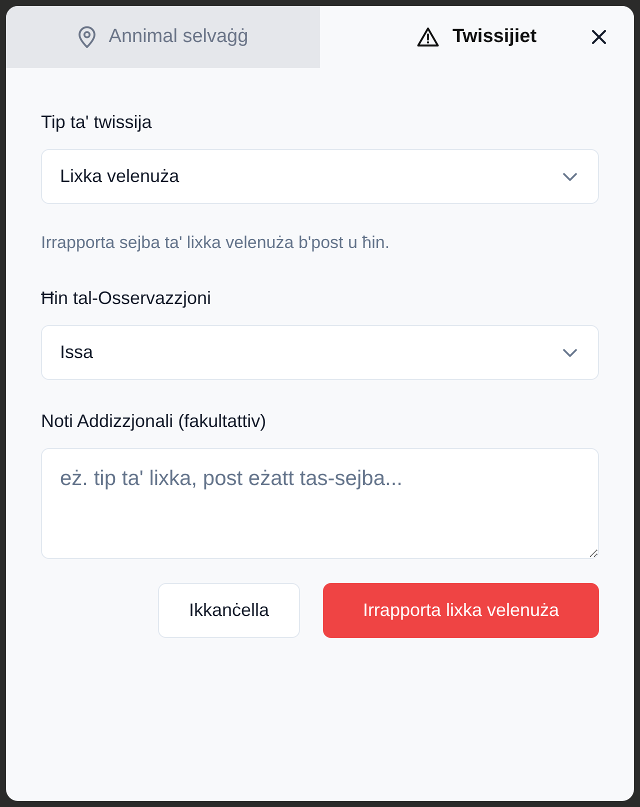 This screenshot has width=640, height=807. I want to click on select-field: Issa, so click(320, 352).